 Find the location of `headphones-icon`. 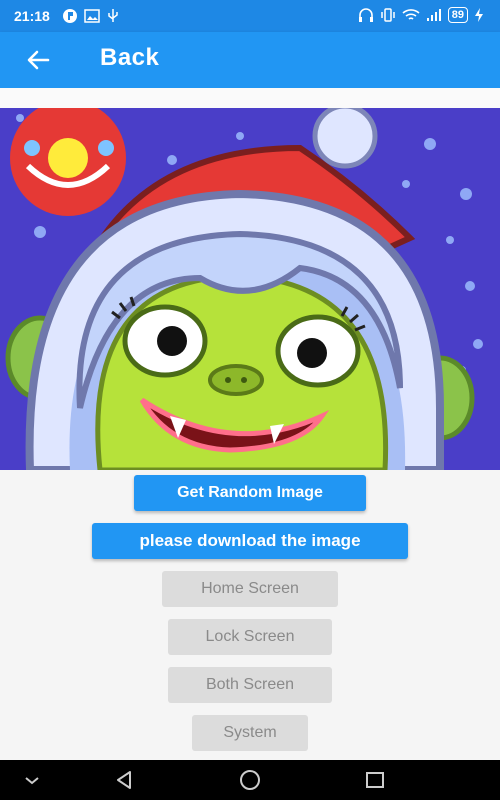

headphones-icon is located at coordinates (365, 15).